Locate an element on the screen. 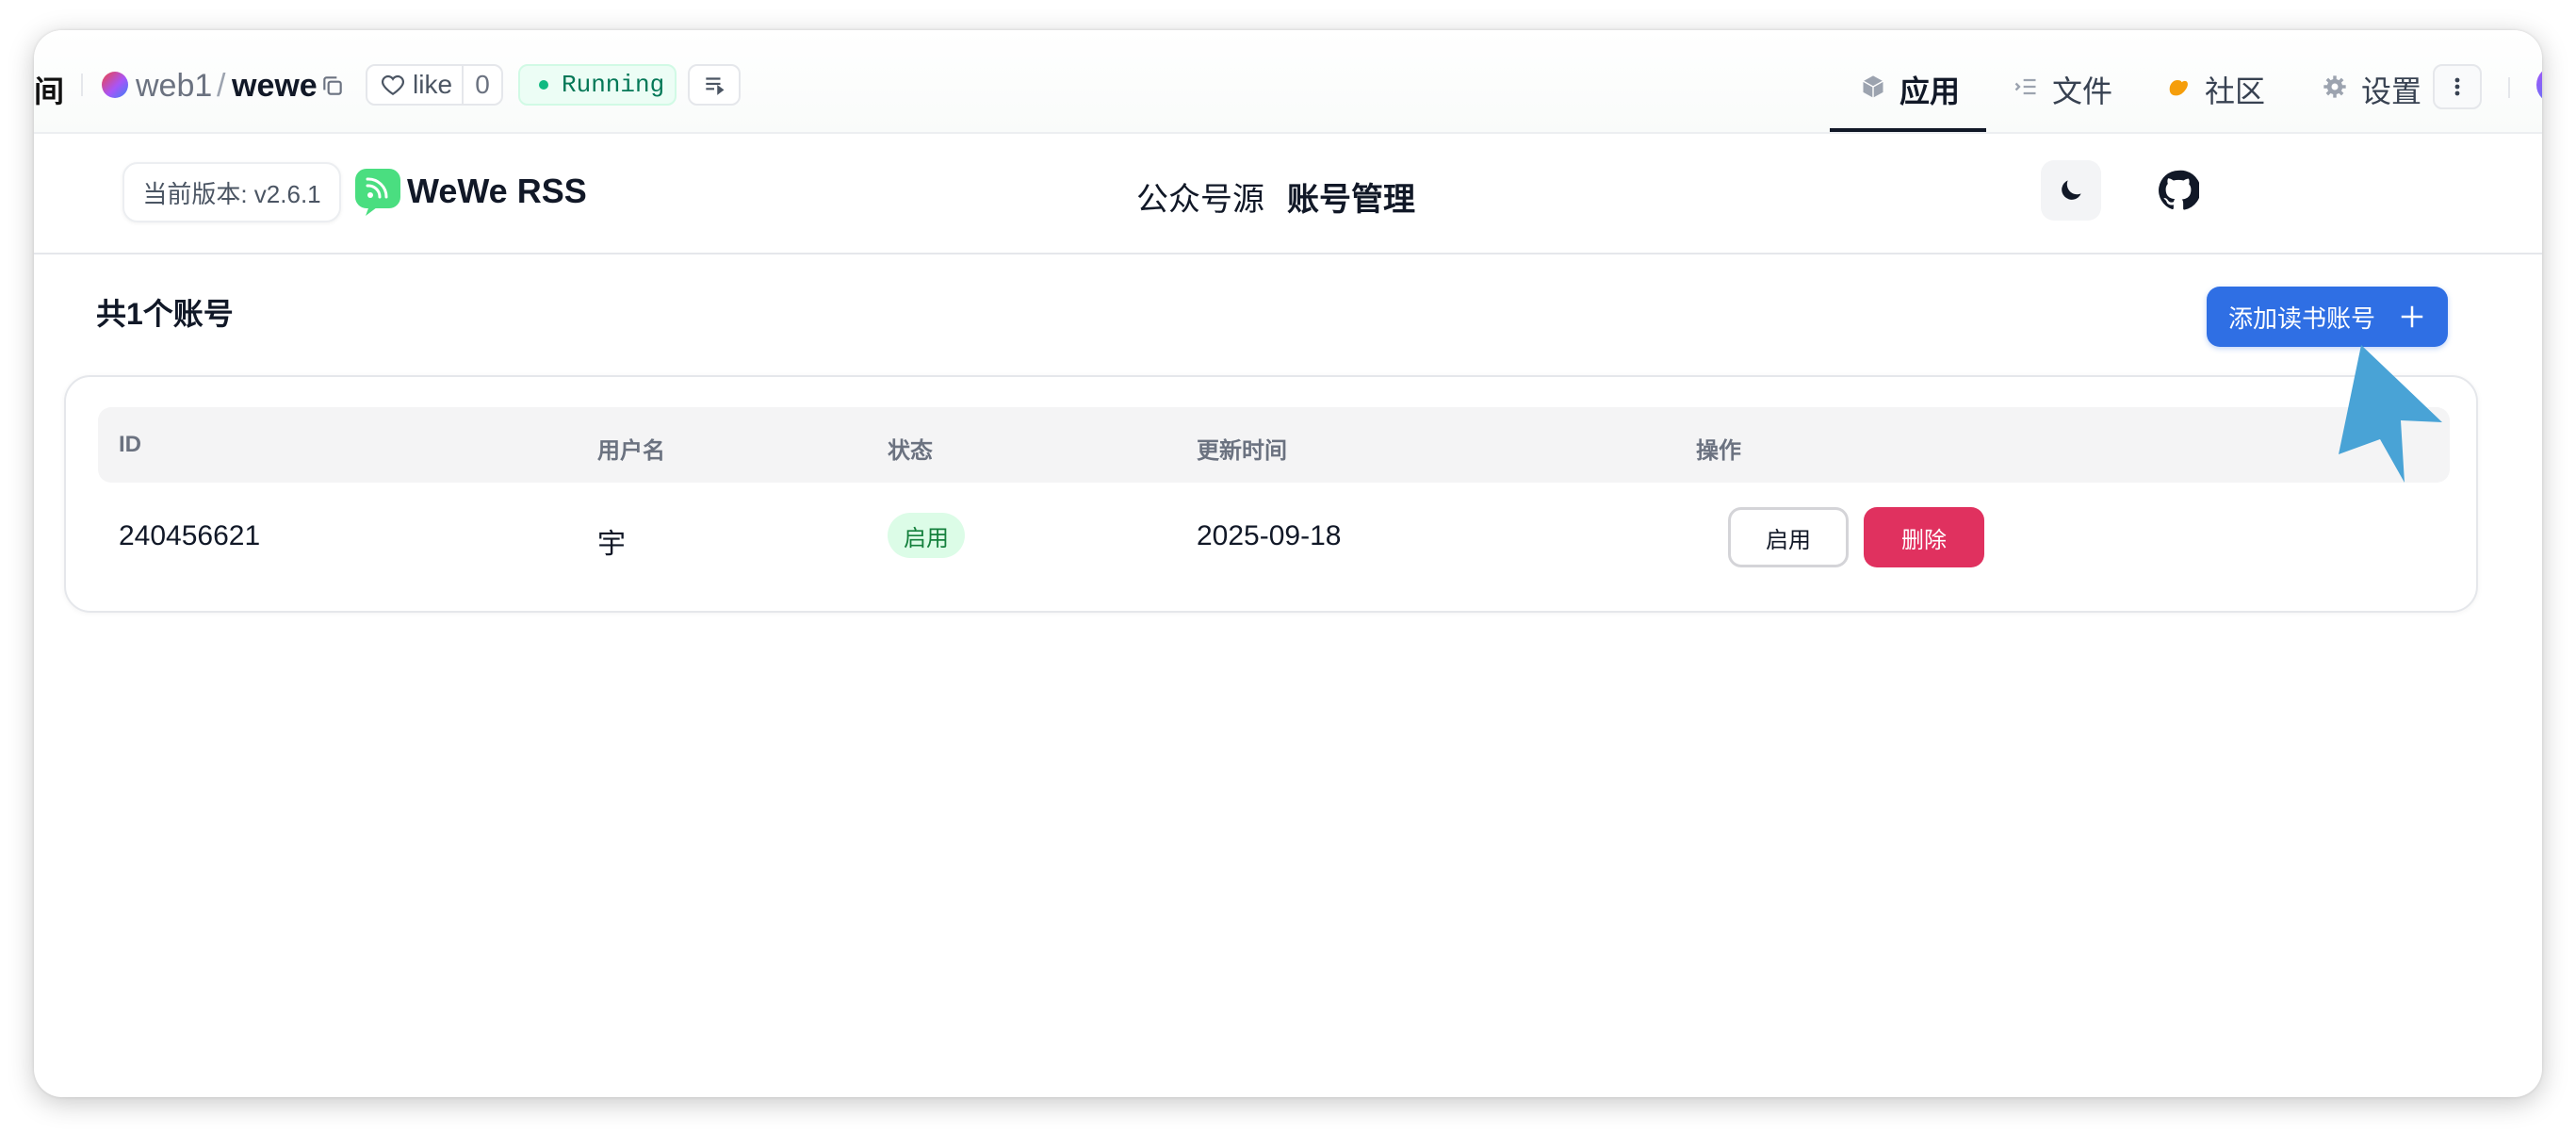 The width and height of the screenshot is (2576, 1133). kebab-icon is located at coordinates (2457, 87).